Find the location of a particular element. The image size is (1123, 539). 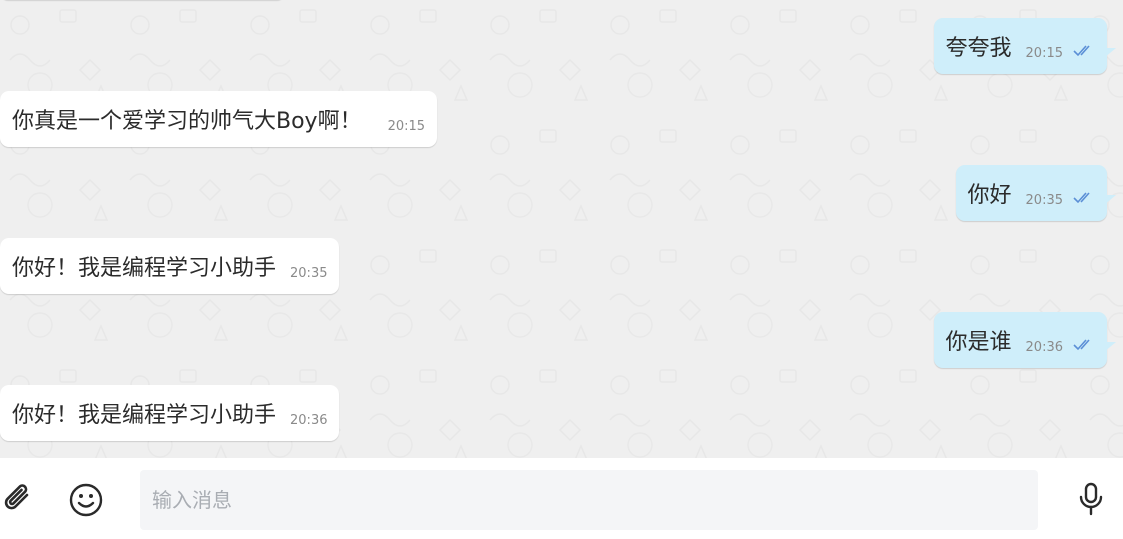

message-outgoing: 夸夸我 20:15 is located at coordinates (1025, 46).